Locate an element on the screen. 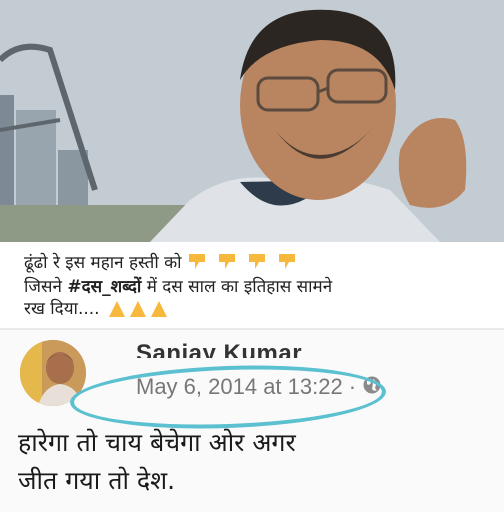 This screenshot has width=504, height=520. caption-line-1-text: ढूंढो रे इस महान हस्ती को is located at coordinates (103, 263).